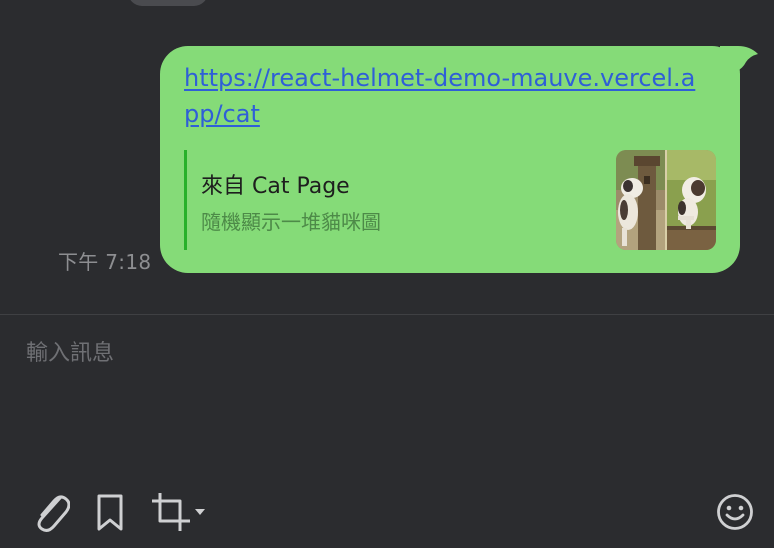 This screenshot has width=774, height=548. Describe the element at coordinates (185, 200) in the screenshot. I see `preview-accent-bar` at that location.